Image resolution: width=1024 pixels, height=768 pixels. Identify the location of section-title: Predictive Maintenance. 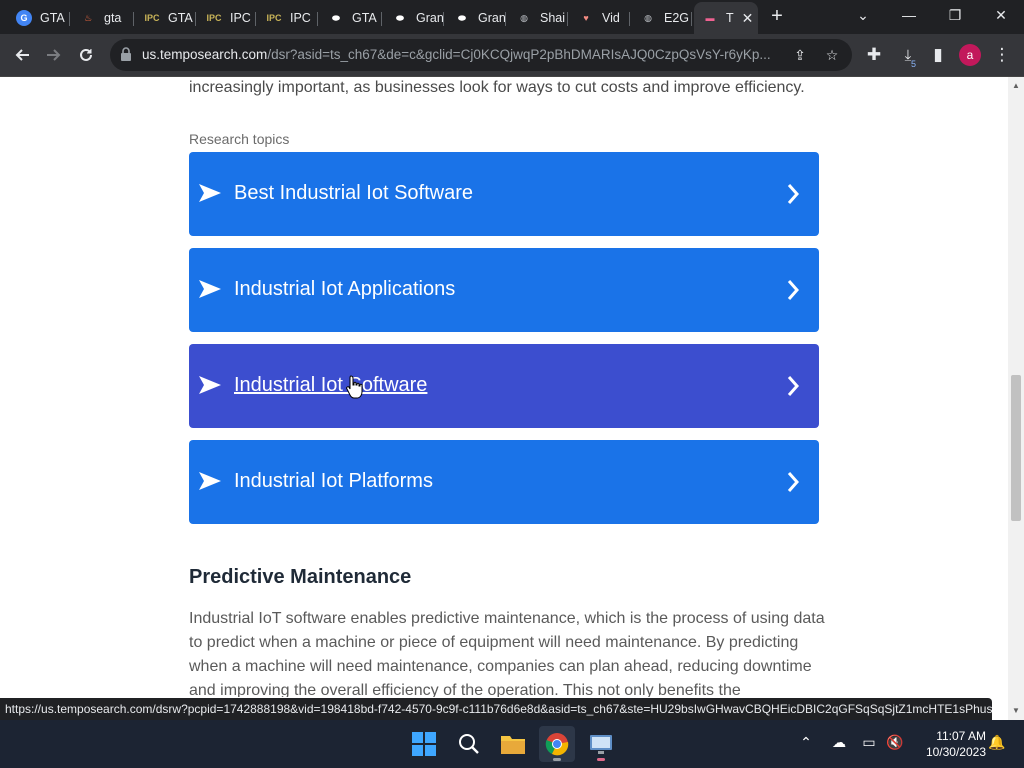
(300, 577).